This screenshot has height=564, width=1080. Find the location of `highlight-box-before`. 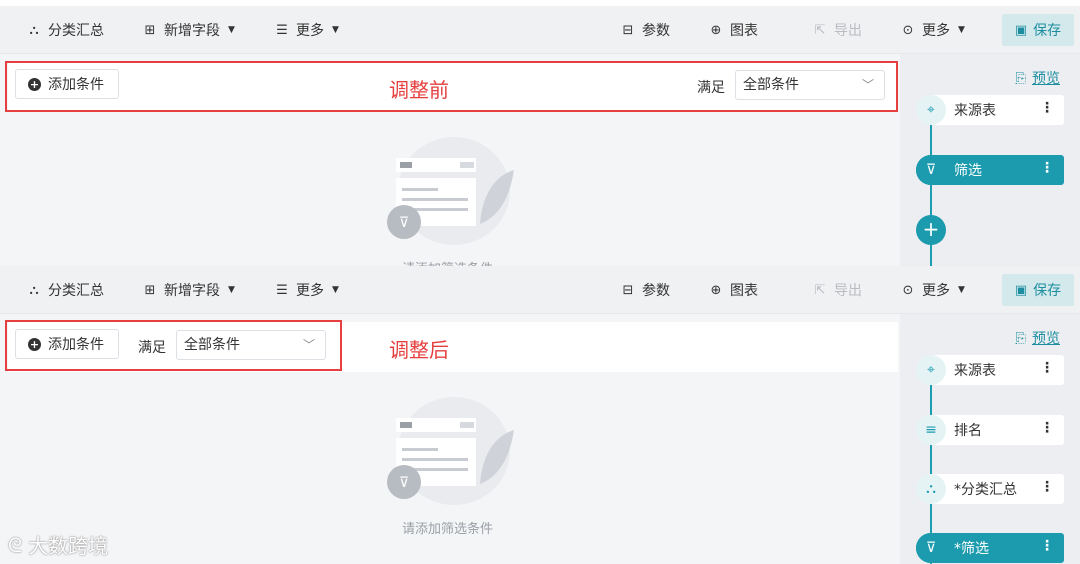

highlight-box-before is located at coordinates (451, 86).